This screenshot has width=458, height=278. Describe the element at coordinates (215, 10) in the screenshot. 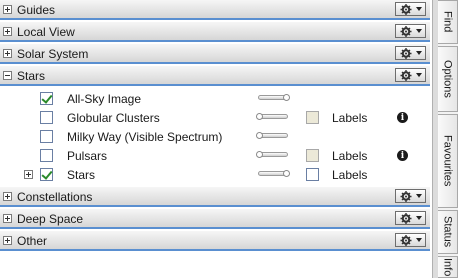

I see `section-header-guides: Guides` at that location.